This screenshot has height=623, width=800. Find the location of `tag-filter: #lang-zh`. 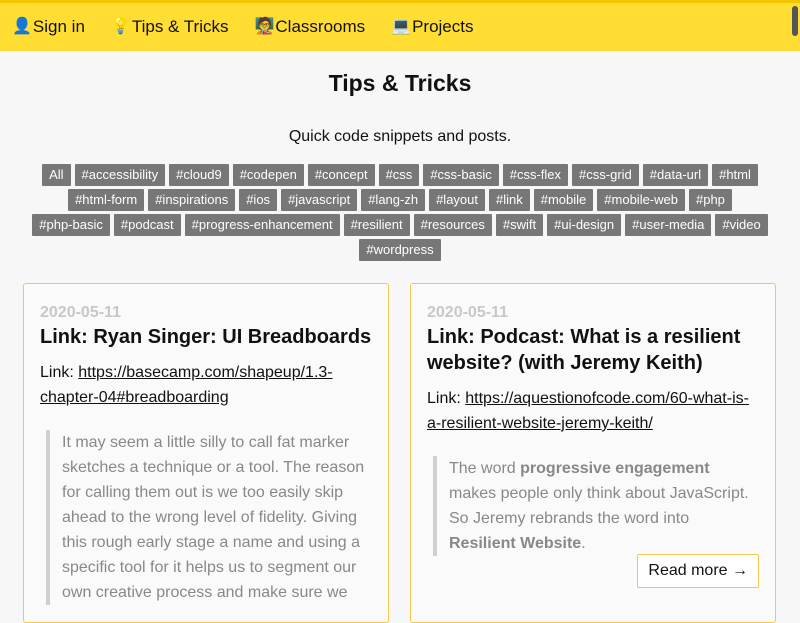

tag-filter: #lang-zh is located at coordinates (393, 200).